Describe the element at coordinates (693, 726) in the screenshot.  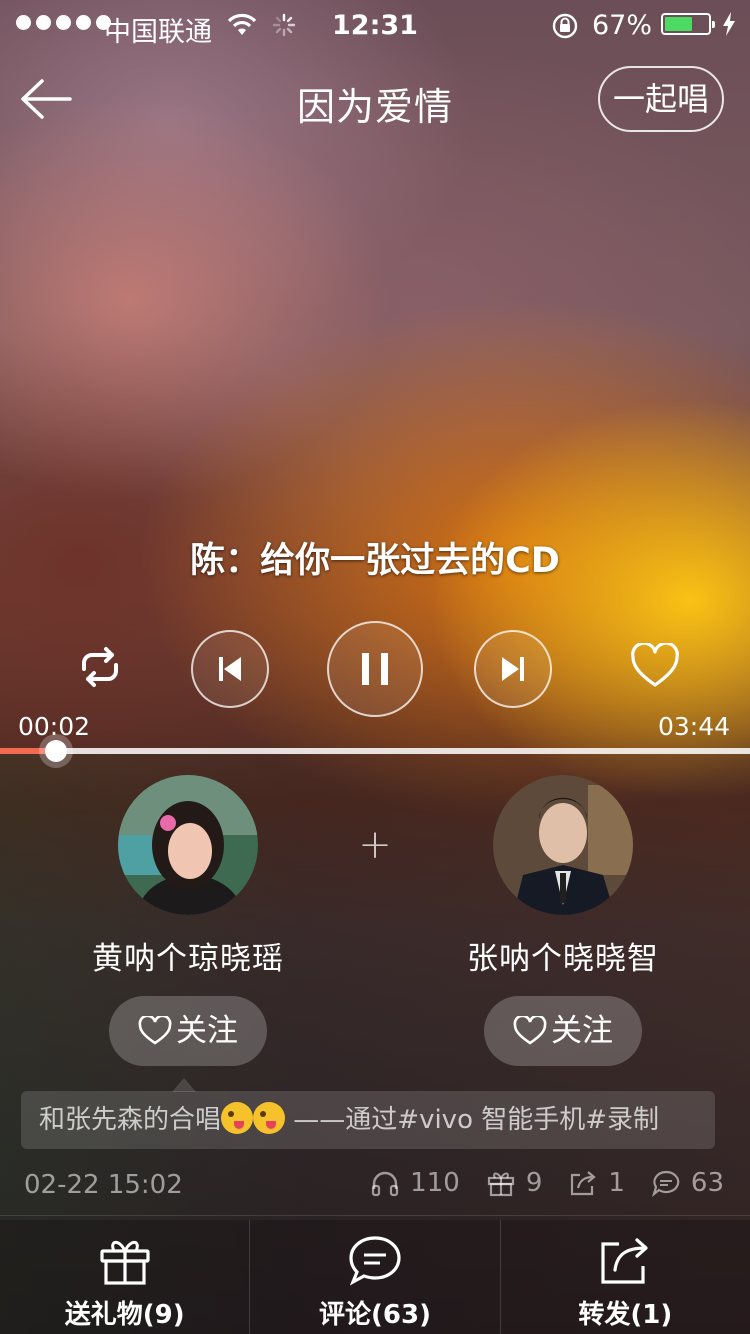
I see `total-time: 03:44` at that location.